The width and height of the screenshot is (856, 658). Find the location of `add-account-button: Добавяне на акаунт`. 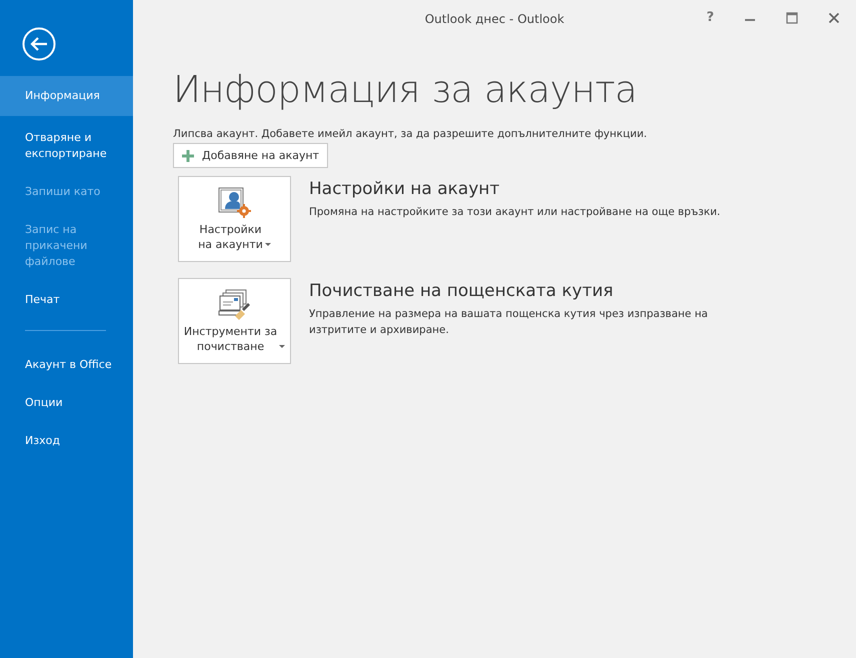

add-account-button: Добавяне на акаунт is located at coordinates (250, 155).